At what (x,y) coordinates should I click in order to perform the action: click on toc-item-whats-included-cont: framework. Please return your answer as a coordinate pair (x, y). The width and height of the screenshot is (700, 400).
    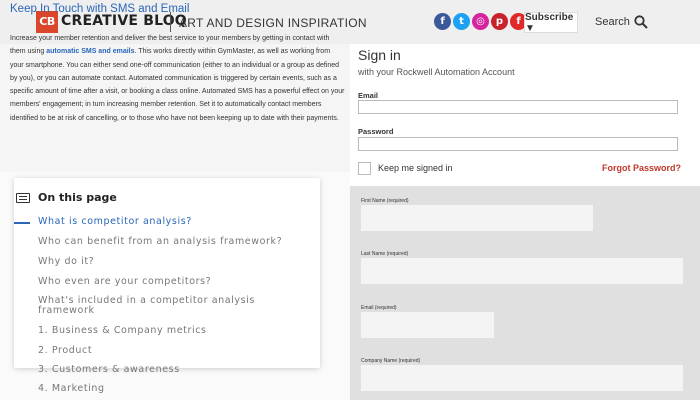
    Looking at the image, I should click on (66, 310).